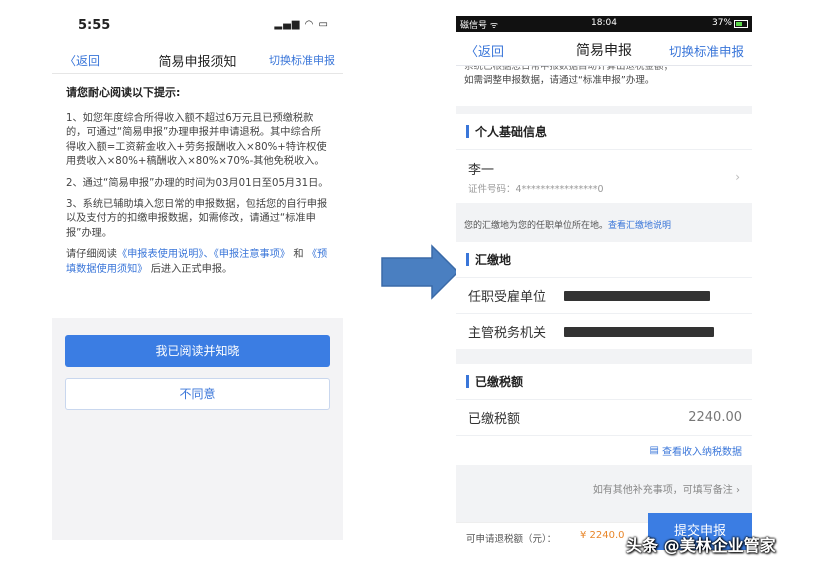 This screenshot has height=571, width=833. Describe the element at coordinates (123, 92) in the screenshot. I see `notice-heading: 请您耐心阅读以下提示:` at that location.